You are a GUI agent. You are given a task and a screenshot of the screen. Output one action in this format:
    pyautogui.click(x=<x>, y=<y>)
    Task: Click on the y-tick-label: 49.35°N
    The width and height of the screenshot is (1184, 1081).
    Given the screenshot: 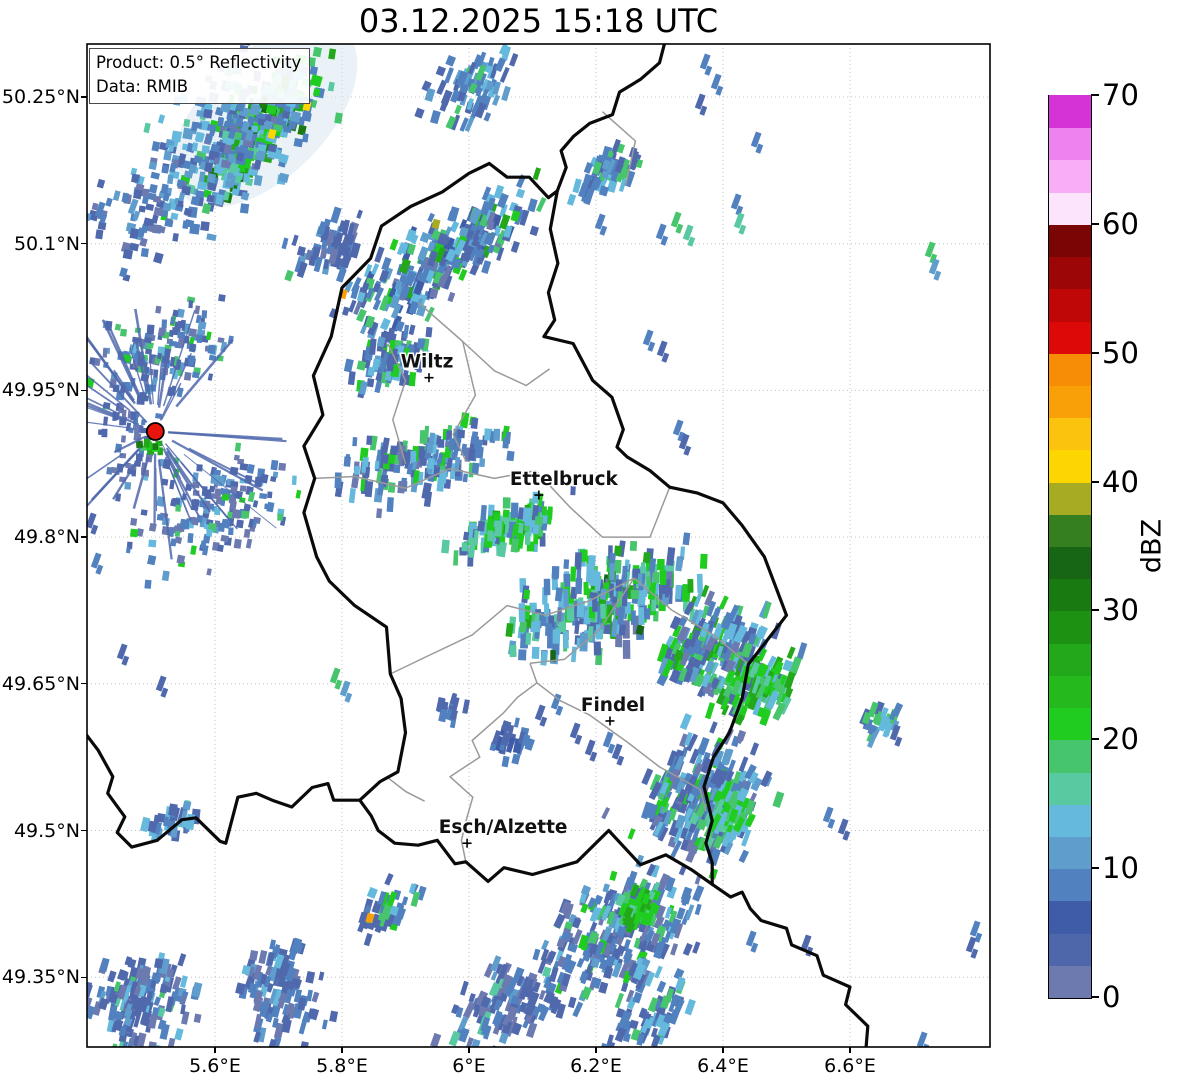 What is the action you would take?
    pyautogui.click(x=40, y=977)
    